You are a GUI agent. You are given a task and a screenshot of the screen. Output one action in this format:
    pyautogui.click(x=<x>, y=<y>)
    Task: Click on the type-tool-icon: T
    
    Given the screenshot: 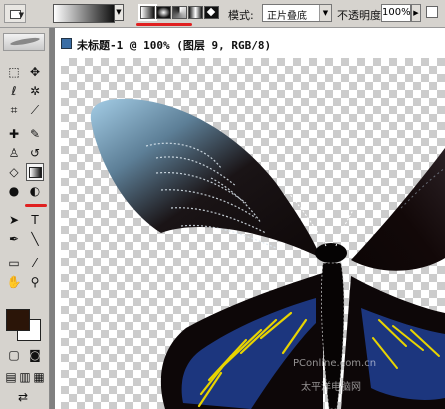 What is the action you would take?
    pyautogui.click(x=35, y=220)
    